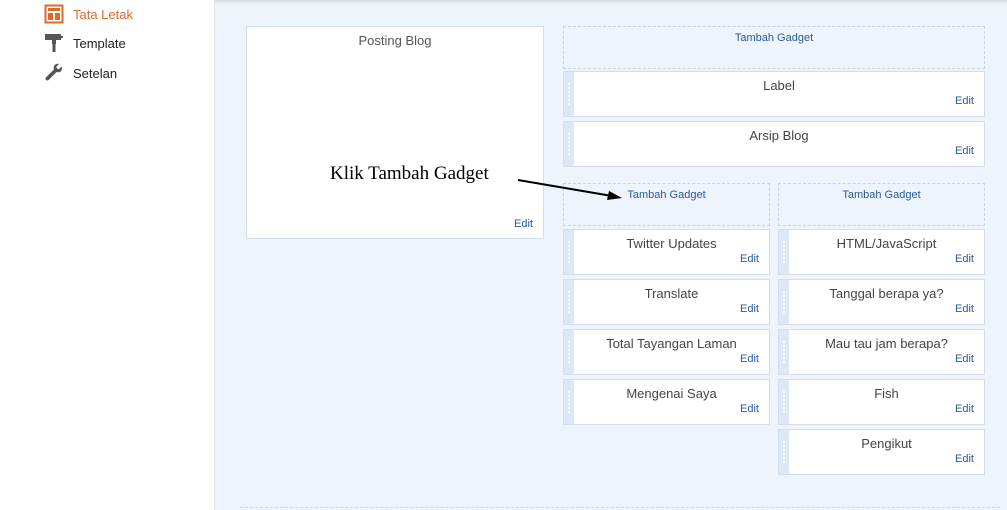 The height and width of the screenshot is (510, 1007). Describe the element at coordinates (54, 43) in the screenshot. I see `paint-roller-icon` at that location.